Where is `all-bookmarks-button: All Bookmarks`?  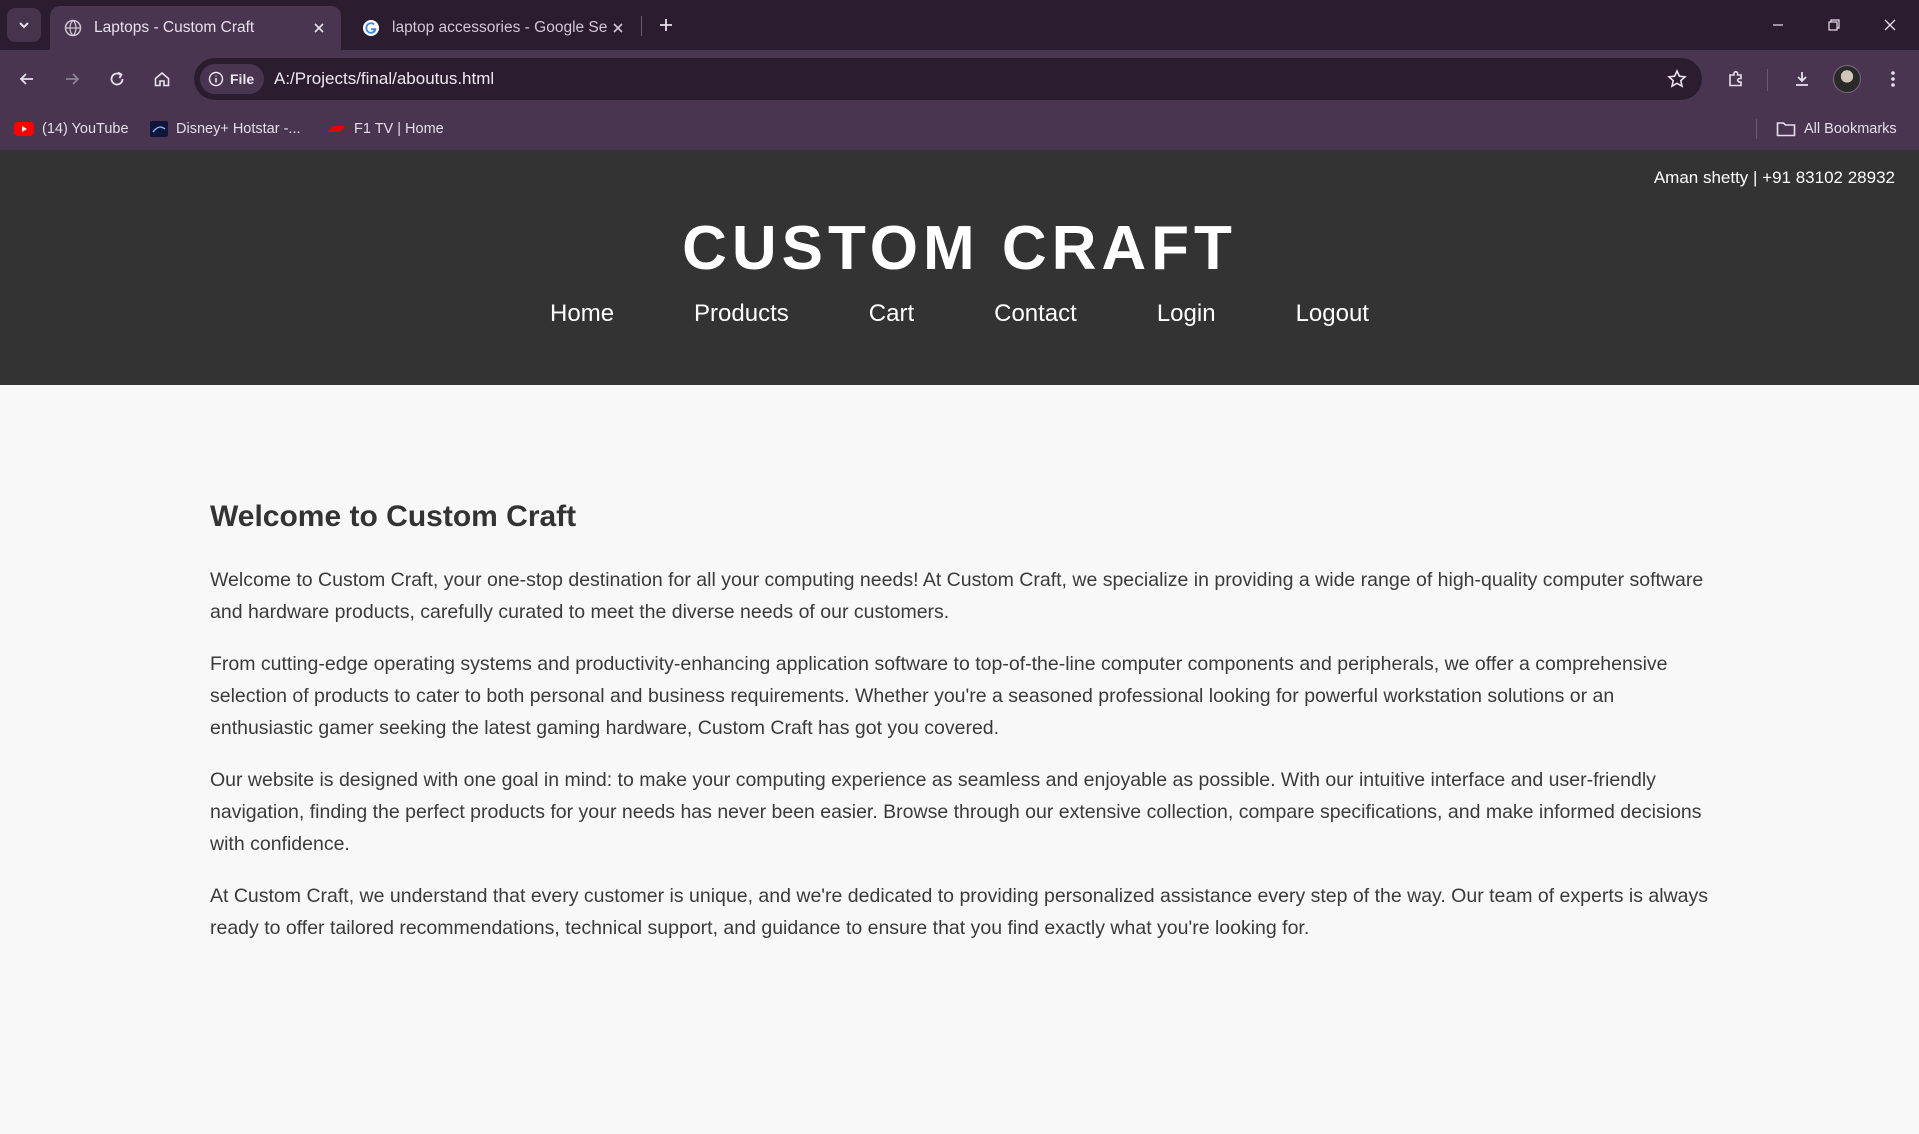 all-bookmarks-button: All Bookmarks is located at coordinates (1836, 129).